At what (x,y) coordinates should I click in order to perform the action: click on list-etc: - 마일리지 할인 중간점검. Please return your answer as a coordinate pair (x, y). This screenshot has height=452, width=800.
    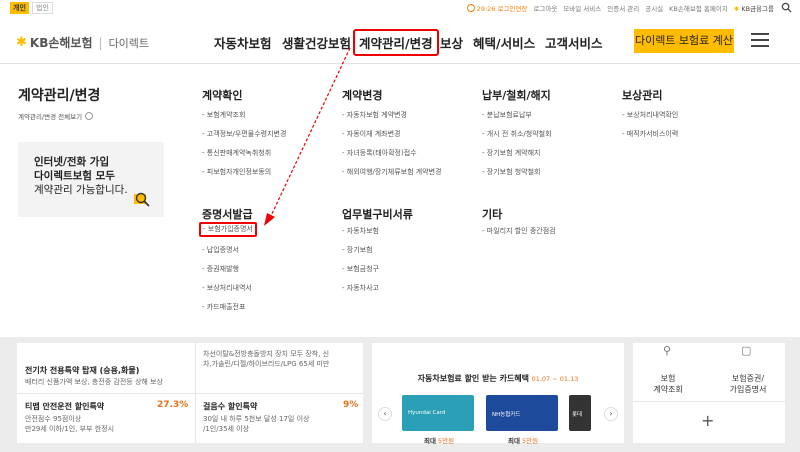
    Looking at the image, I should click on (519, 231).